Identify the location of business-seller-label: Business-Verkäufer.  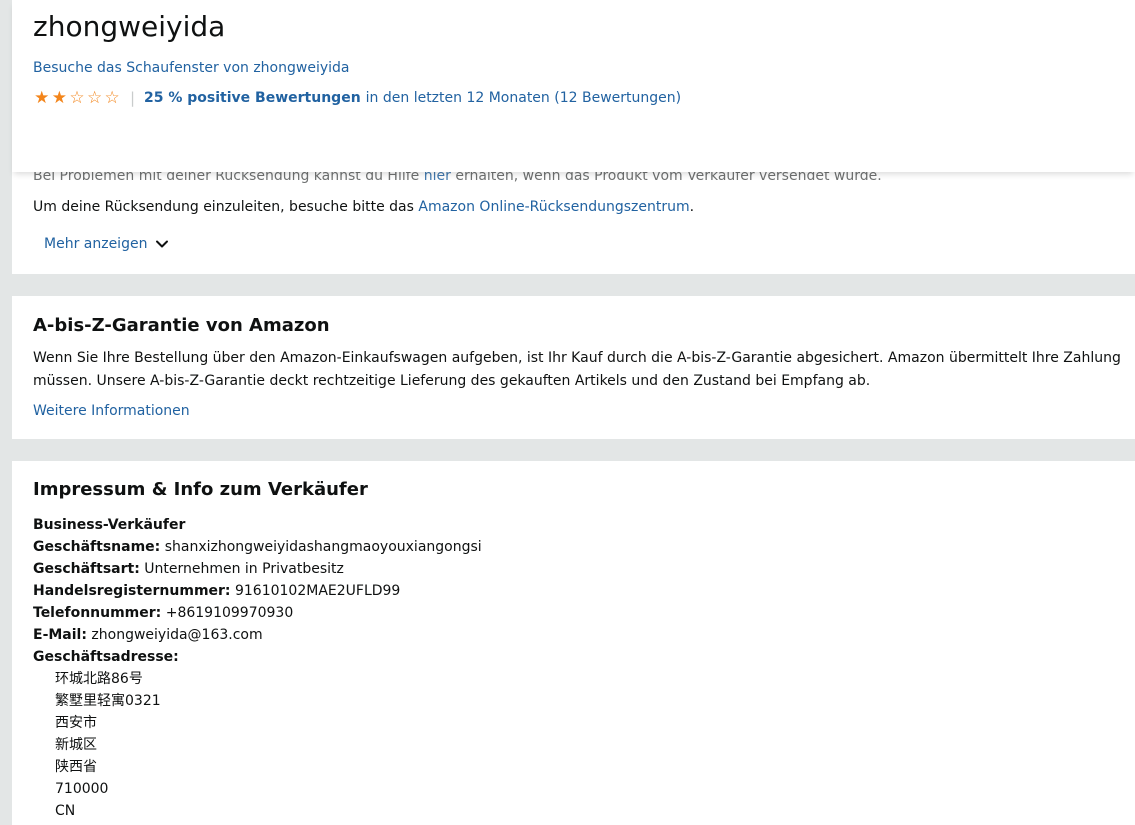
(109, 525).